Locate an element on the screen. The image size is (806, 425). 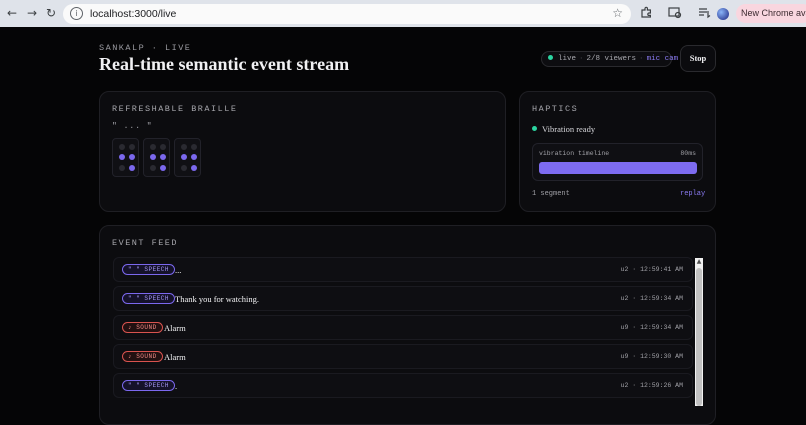
reload-icon: ↻ is located at coordinates (51, 13).